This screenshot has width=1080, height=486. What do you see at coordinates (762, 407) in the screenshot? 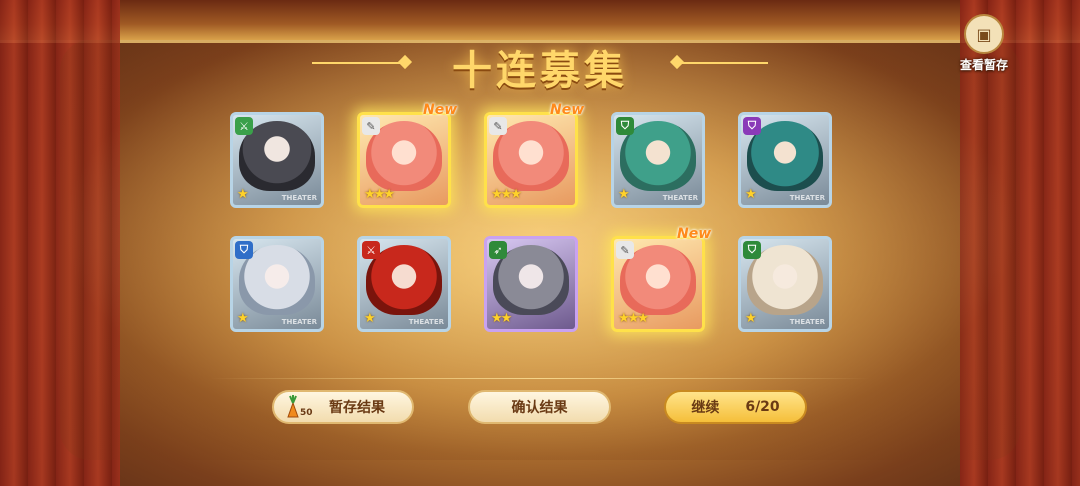
I see `continue-count: 6/20` at bounding box center [762, 407].